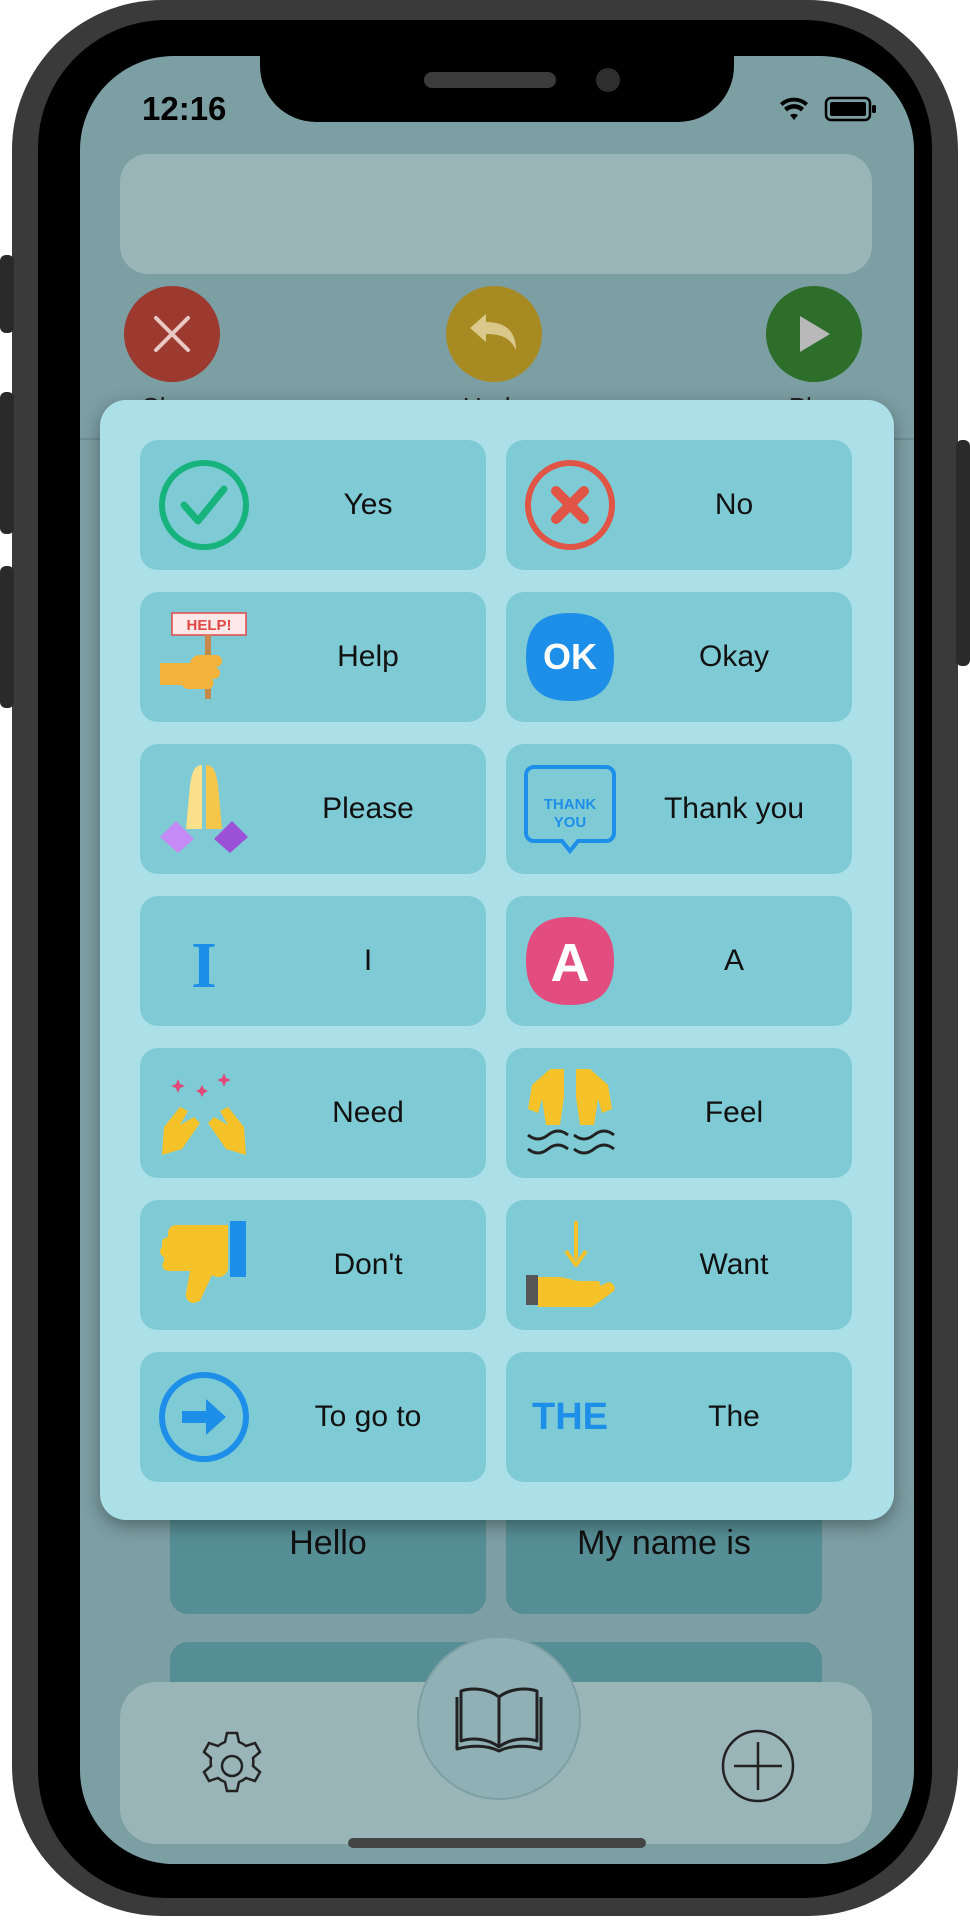 This screenshot has width=970, height=1920. I want to click on library-button, so click(499, 1718).